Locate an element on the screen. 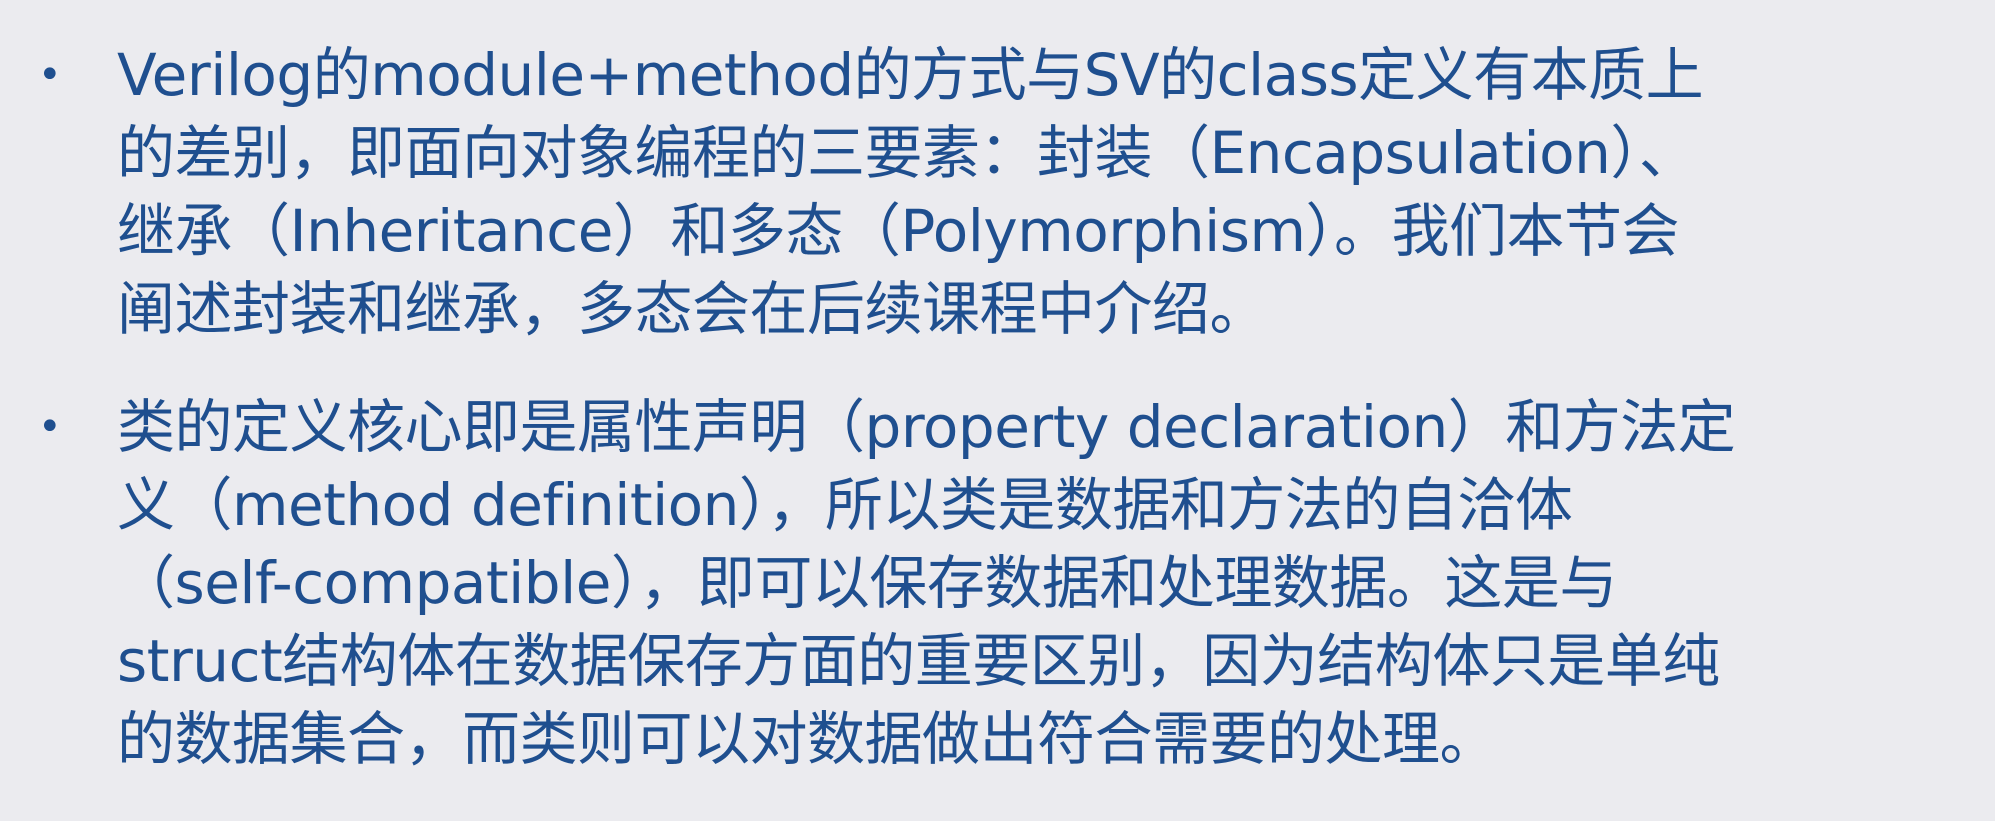  bullet-2-line-3: （self-compatible），即可以保存数据和处理数据。这是与 is located at coordinates (867, 583).